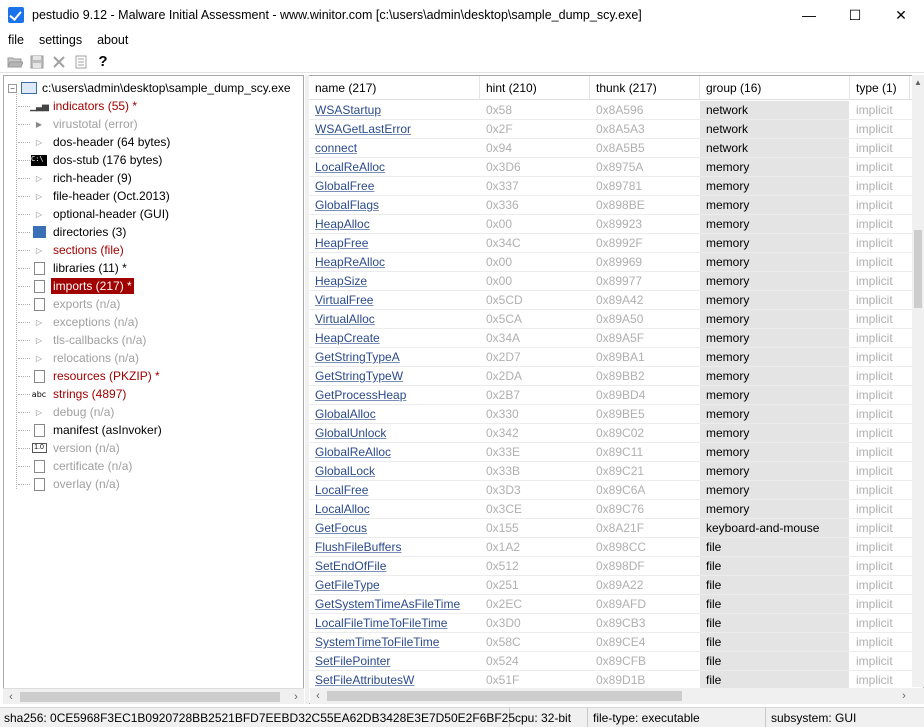  What do you see at coordinates (394, 433) in the screenshot?
I see `cell-name: GlobalUnlock` at bounding box center [394, 433].